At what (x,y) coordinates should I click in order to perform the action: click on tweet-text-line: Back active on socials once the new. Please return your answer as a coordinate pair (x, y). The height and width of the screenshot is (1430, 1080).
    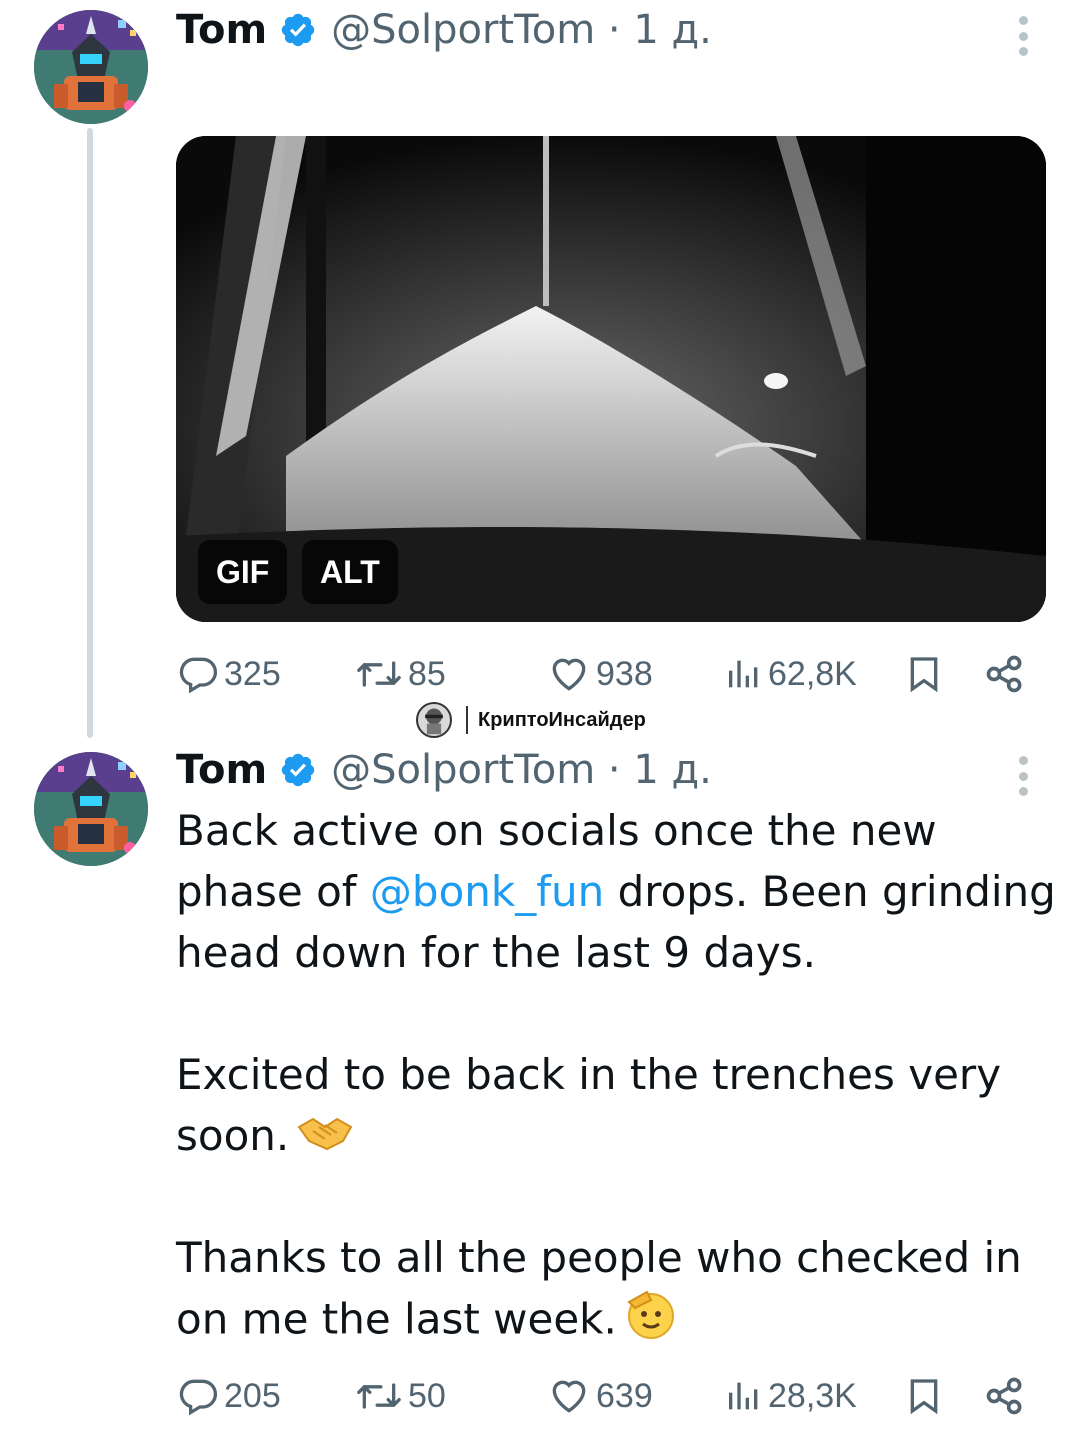
    Looking at the image, I should click on (556, 830).